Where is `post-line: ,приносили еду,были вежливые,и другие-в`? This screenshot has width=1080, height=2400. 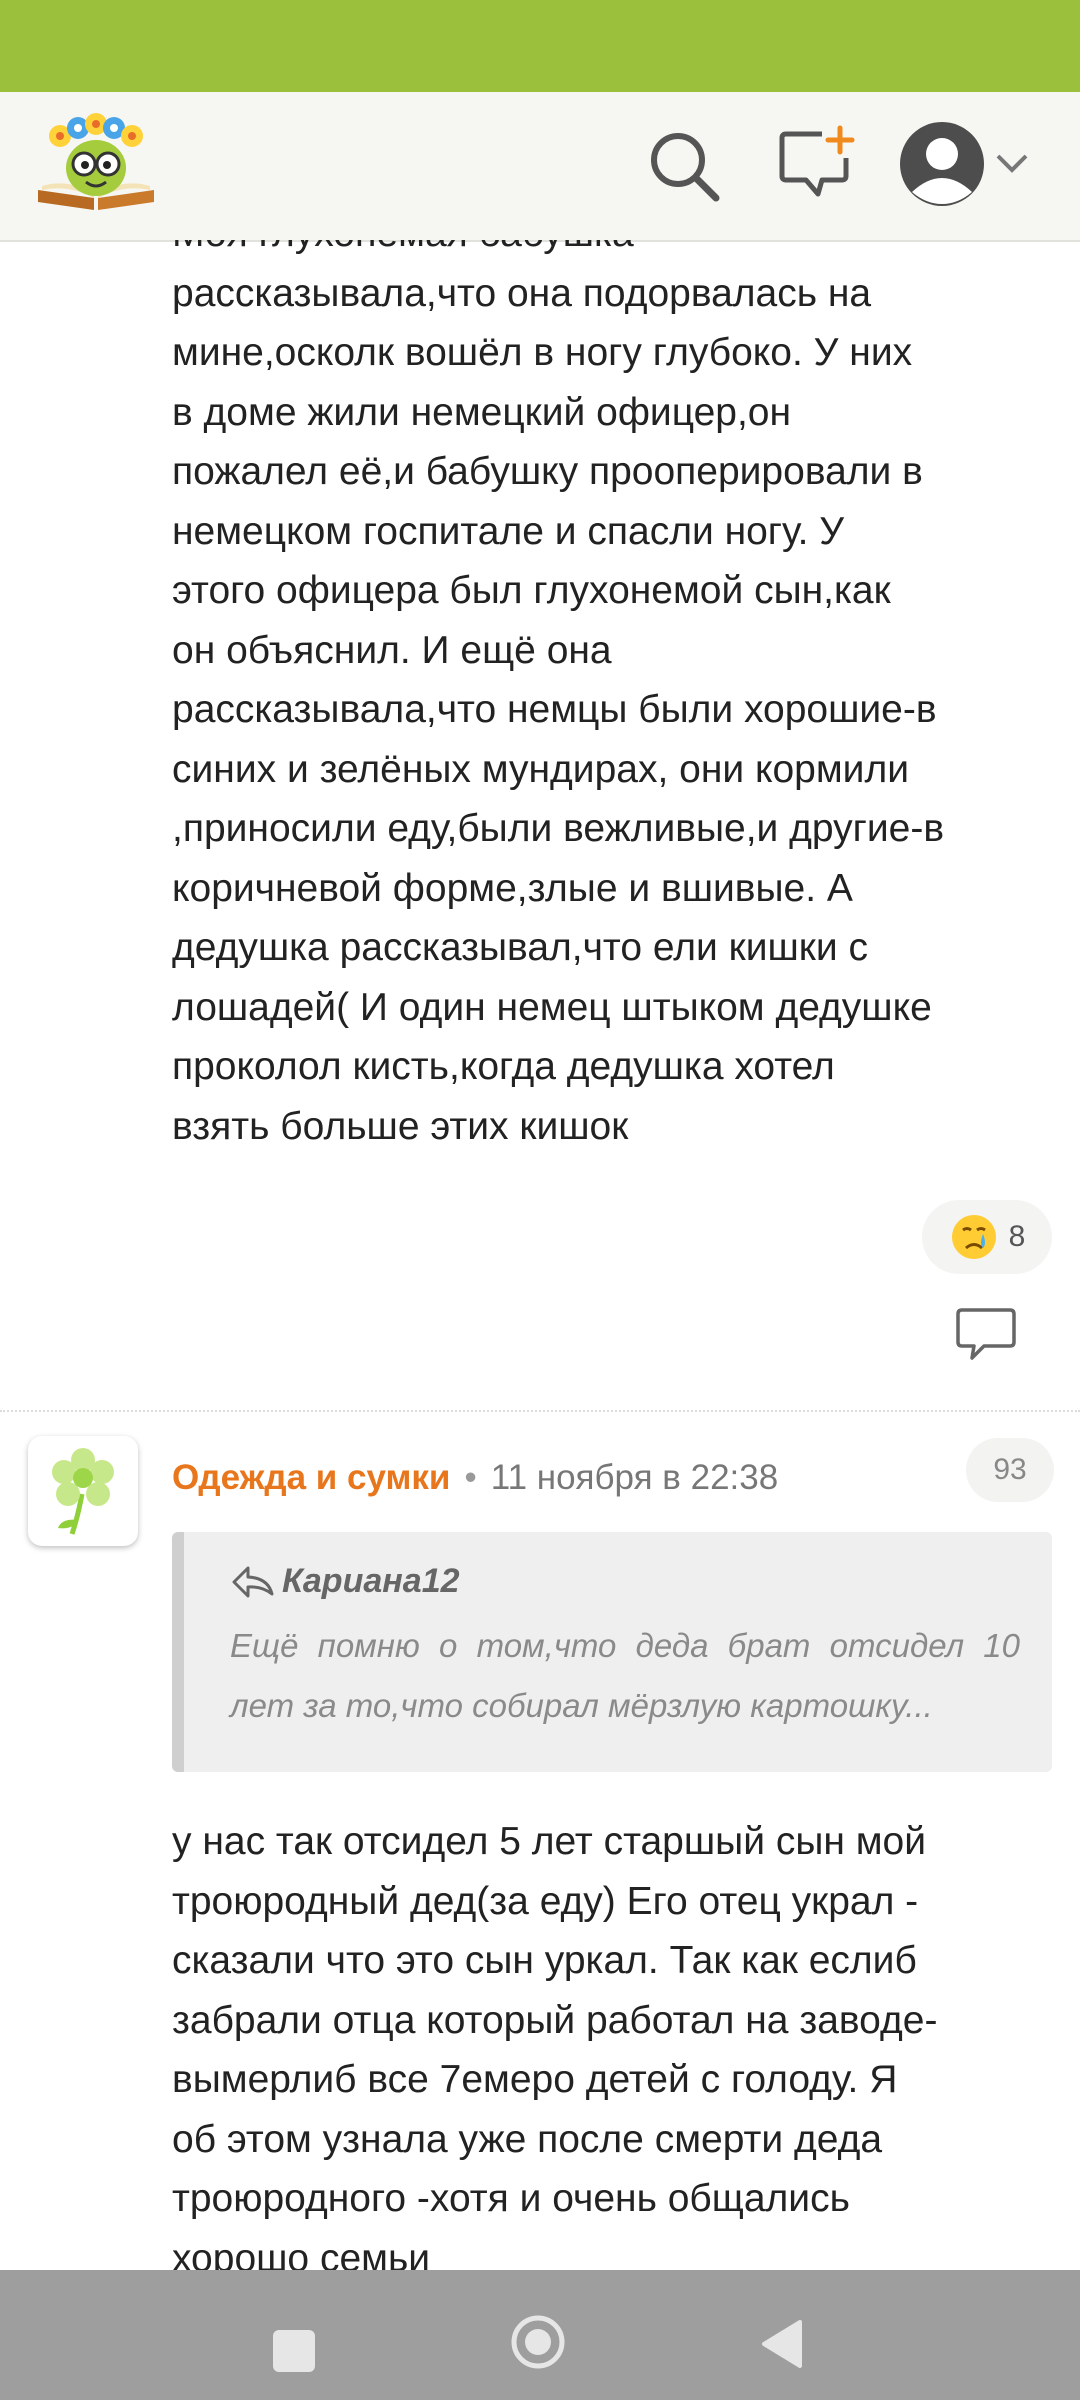
post-line: ,приносили еду,были вежливые,и другие-в is located at coordinates (558, 828).